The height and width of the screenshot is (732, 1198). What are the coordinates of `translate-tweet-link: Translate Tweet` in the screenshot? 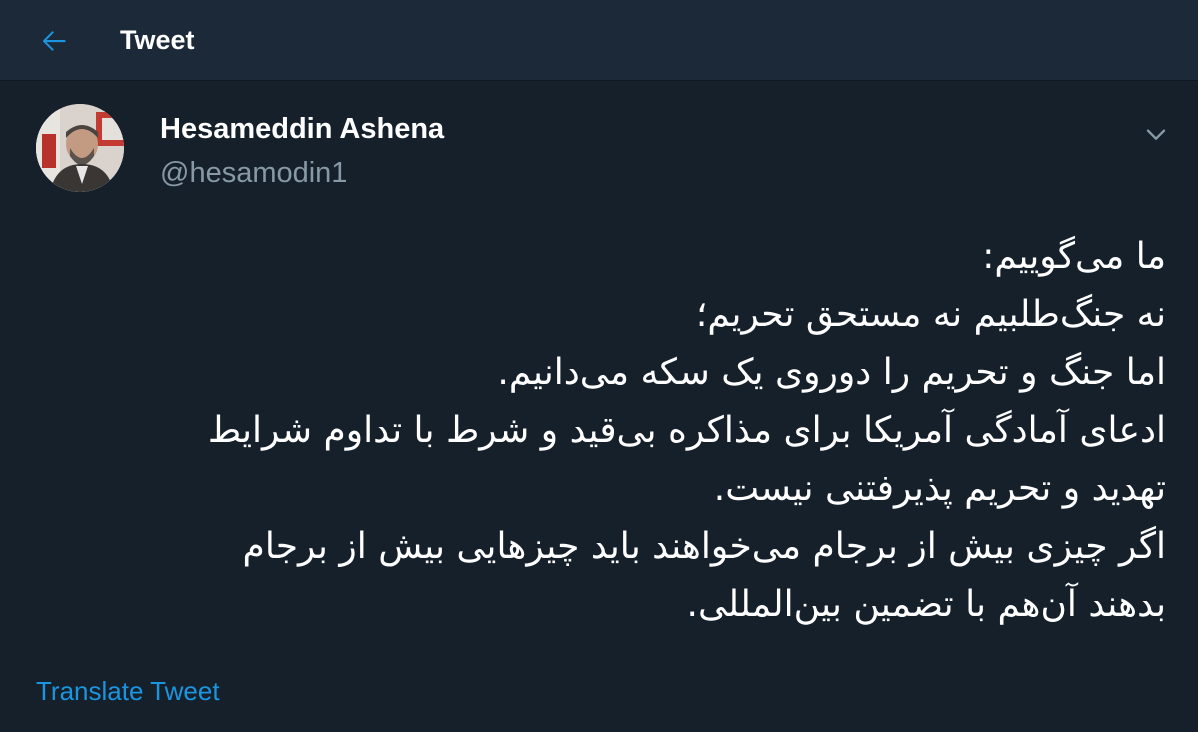 It's located at (128, 691).